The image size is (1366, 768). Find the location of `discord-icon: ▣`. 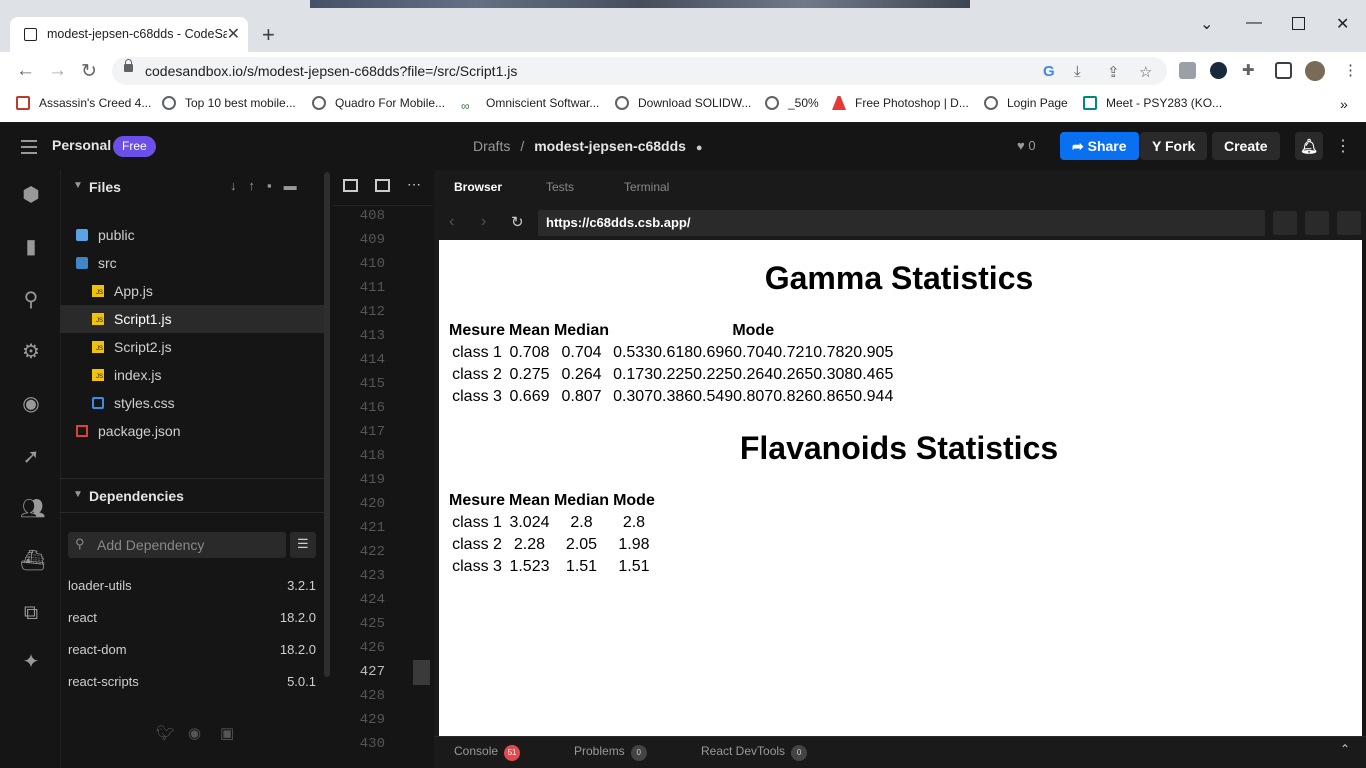

discord-icon: ▣ is located at coordinates (227, 733).